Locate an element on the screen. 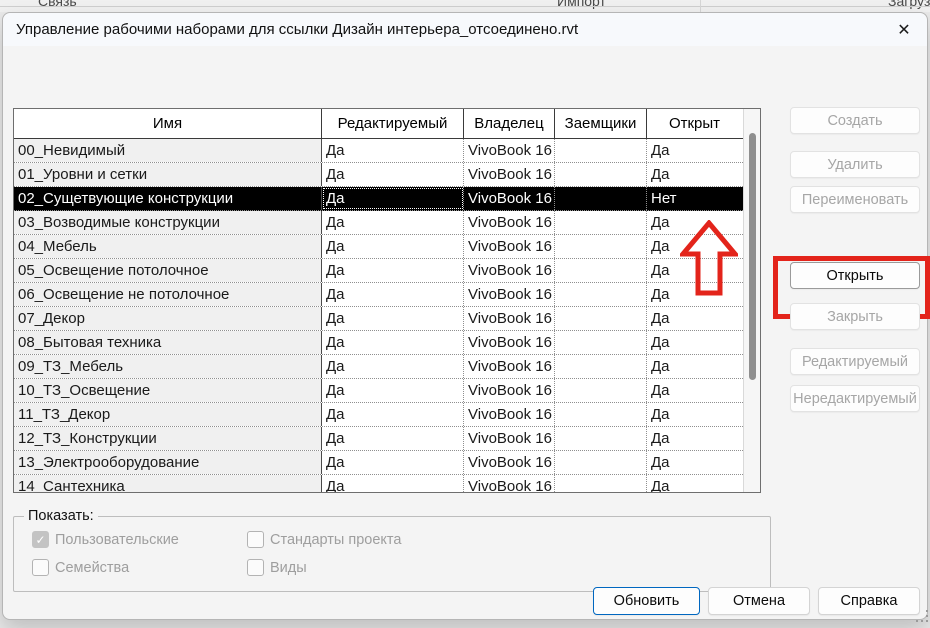  cell-name: 04_Мебель is located at coordinates (168, 246).